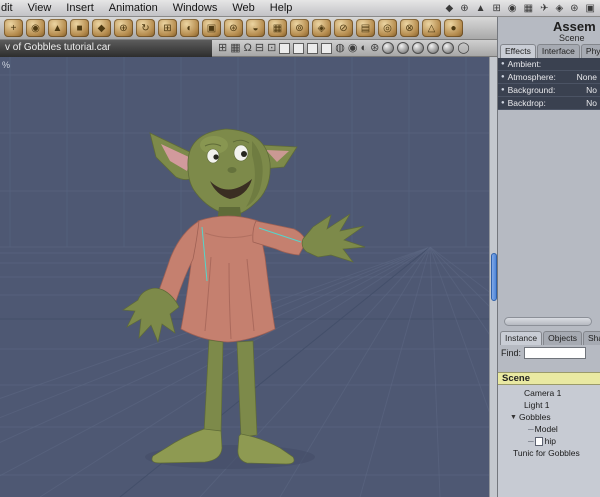 This screenshot has width=600, height=497. Describe the element at coordinates (80, 8) in the screenshot. I see `menu-item-insert: Insert` at that location.